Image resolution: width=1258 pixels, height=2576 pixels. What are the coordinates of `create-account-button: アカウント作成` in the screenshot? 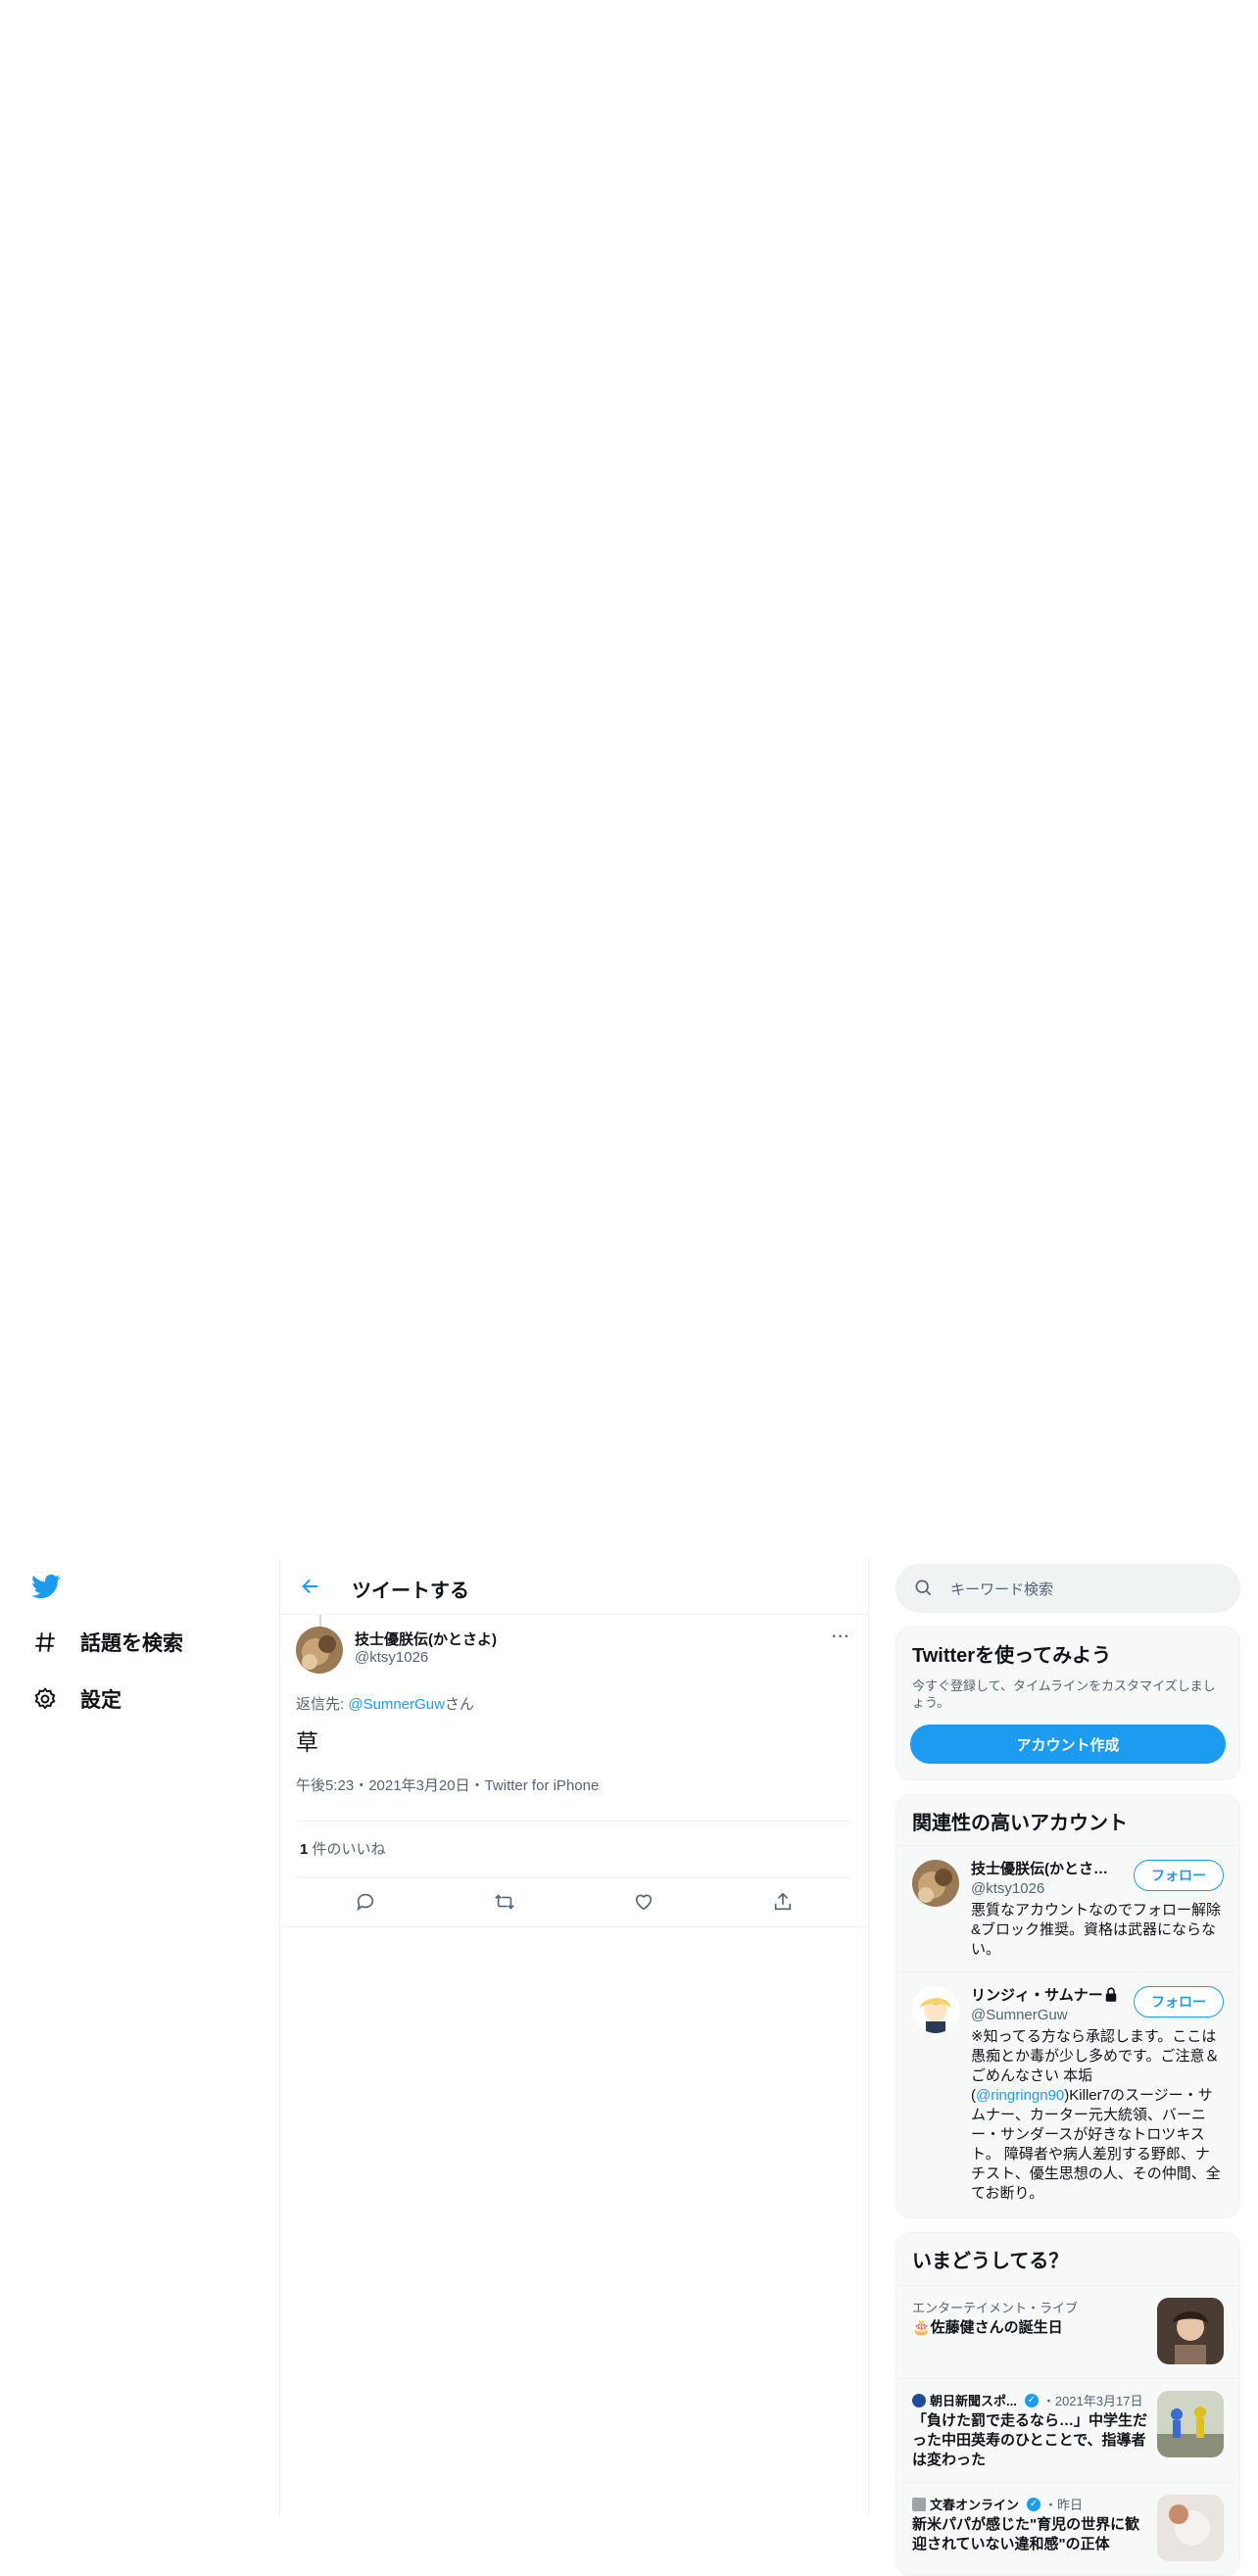 It's located at (1068, 1744).